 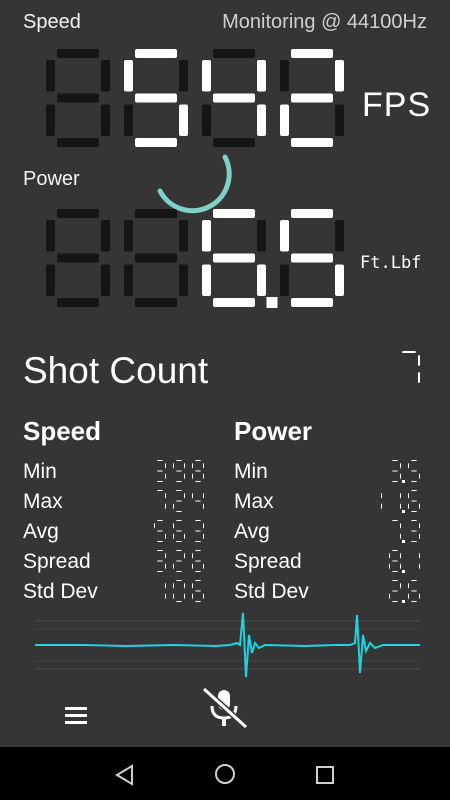 I want to click on home-button, so click(x=225, y=774).